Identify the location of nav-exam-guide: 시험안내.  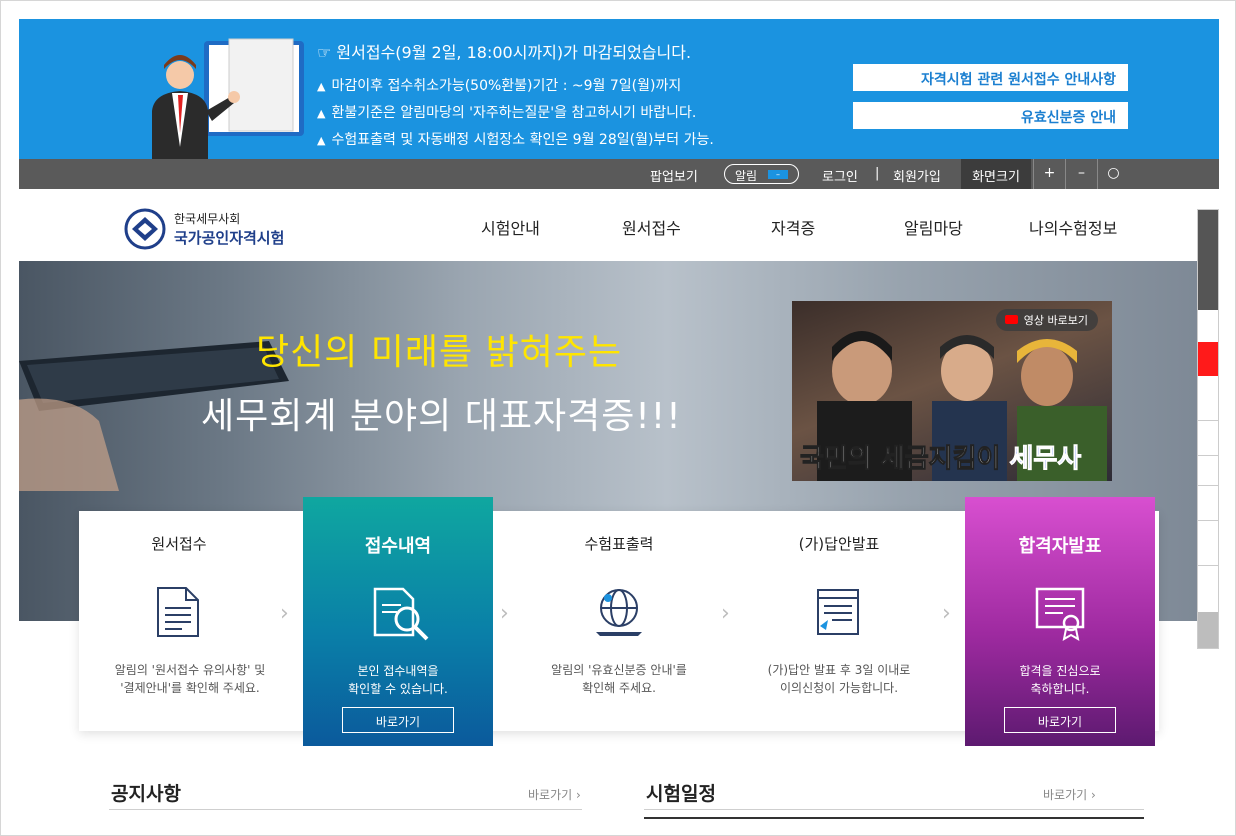
(510, 227).